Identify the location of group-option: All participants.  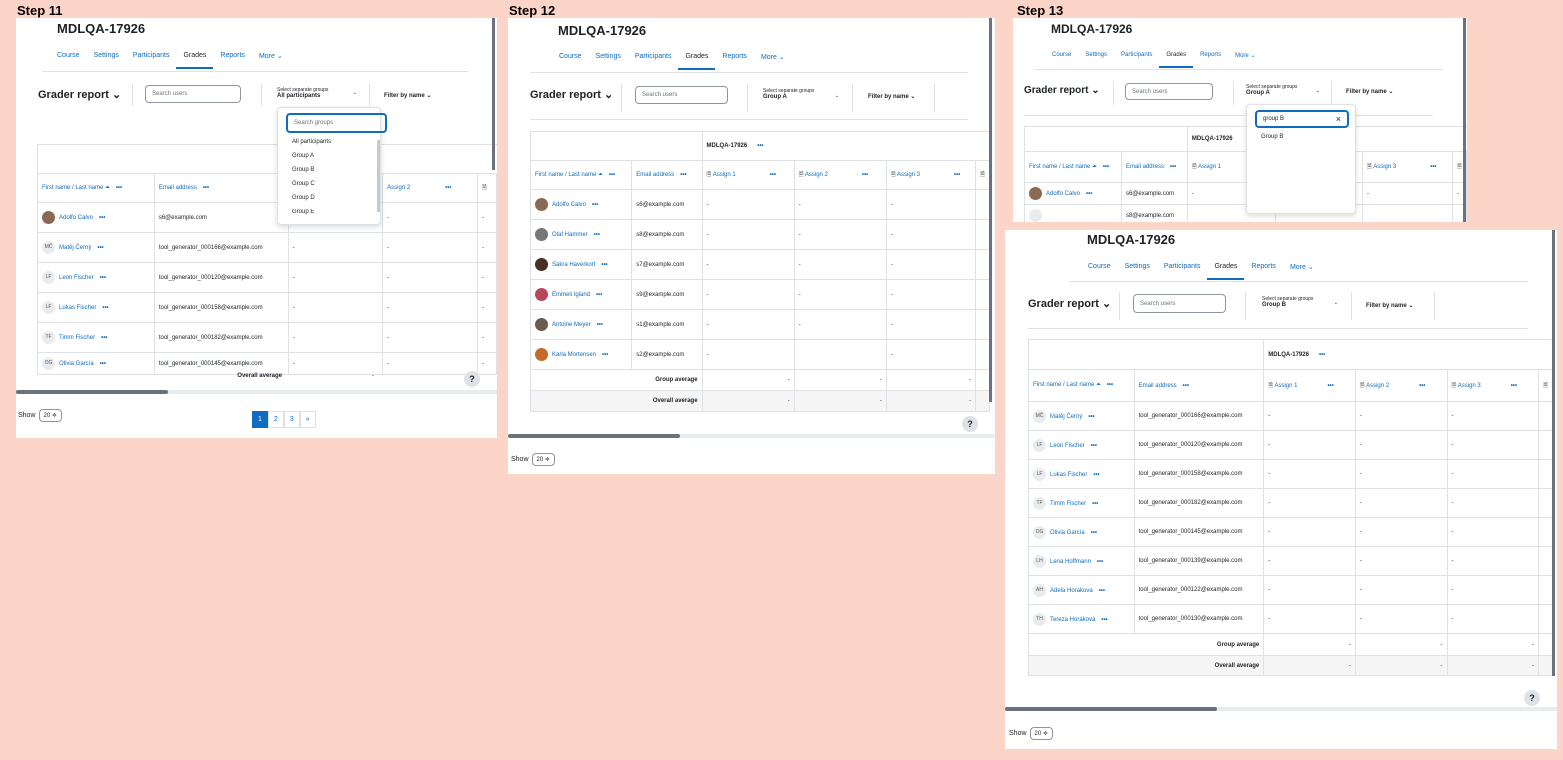
(311, 142).